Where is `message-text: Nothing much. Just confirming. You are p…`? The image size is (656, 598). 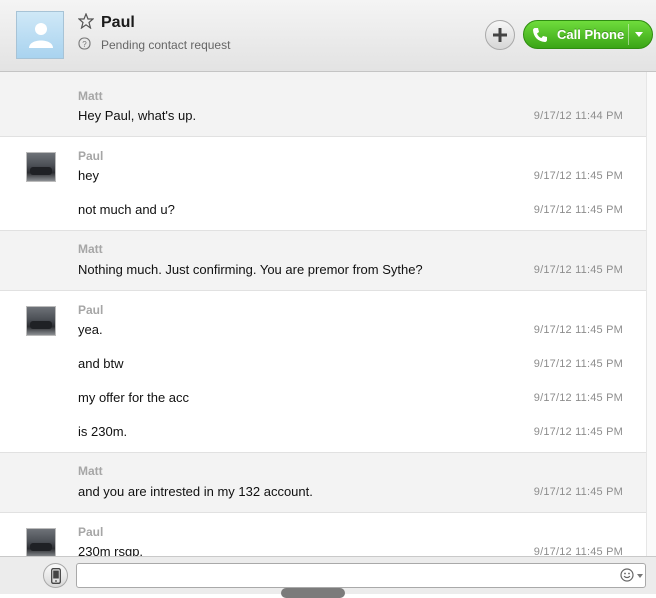
message-text: Nothing much. Just confirming. You are p… is located at coordinates (250, 269).